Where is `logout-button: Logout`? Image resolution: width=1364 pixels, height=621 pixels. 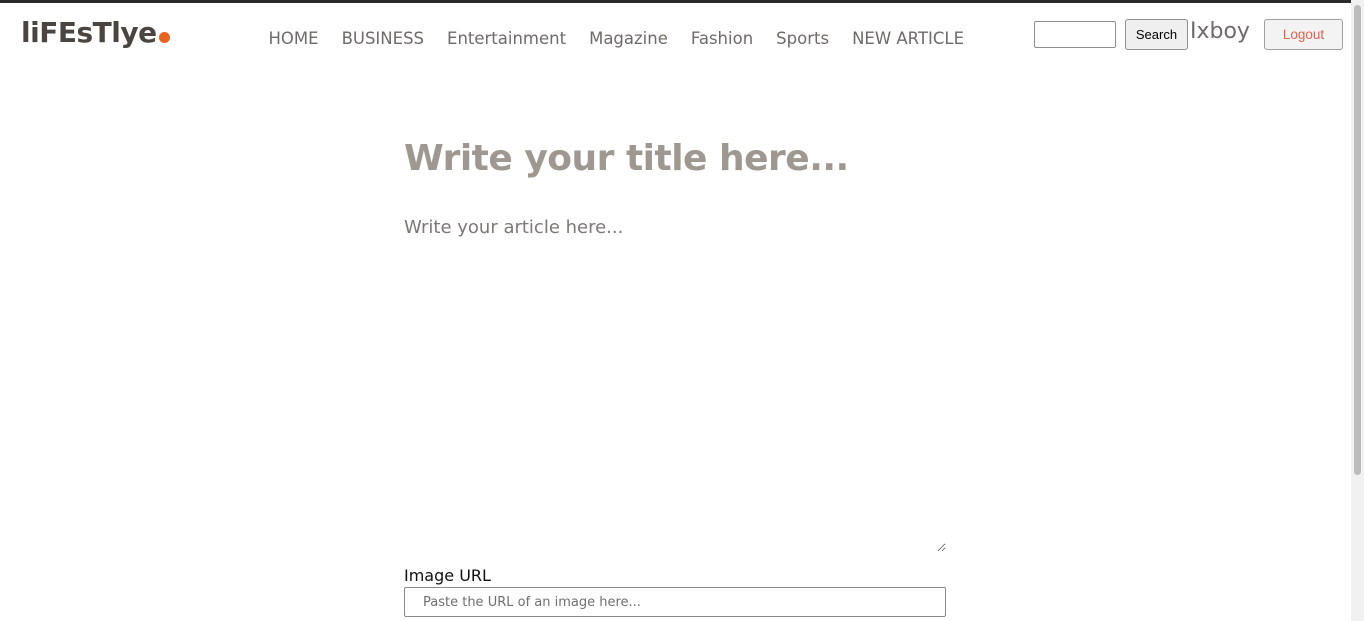
logout-button: Logout is located at coordinates (1303, 34).